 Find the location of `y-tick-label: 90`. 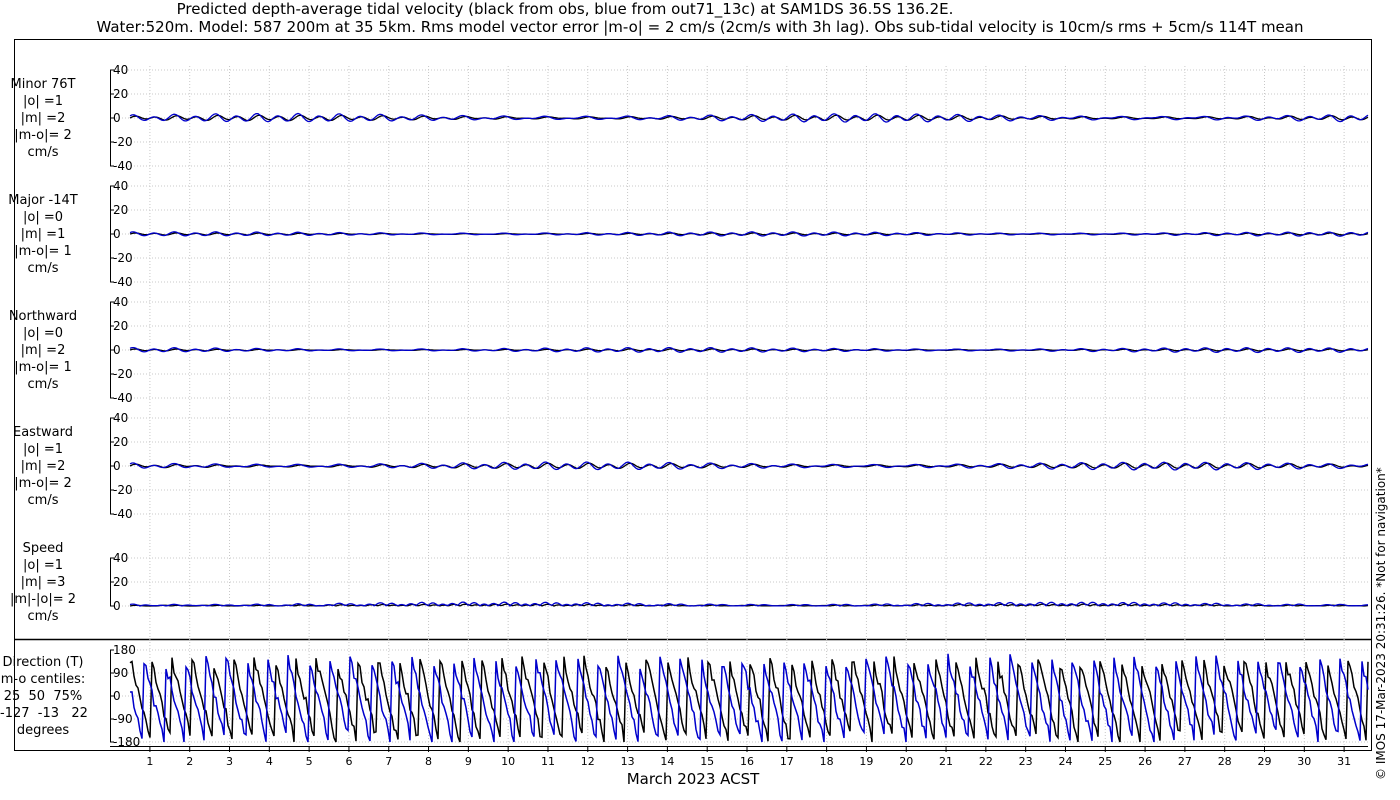

y-tick-label: 90 is located at coordinates (120, 673).